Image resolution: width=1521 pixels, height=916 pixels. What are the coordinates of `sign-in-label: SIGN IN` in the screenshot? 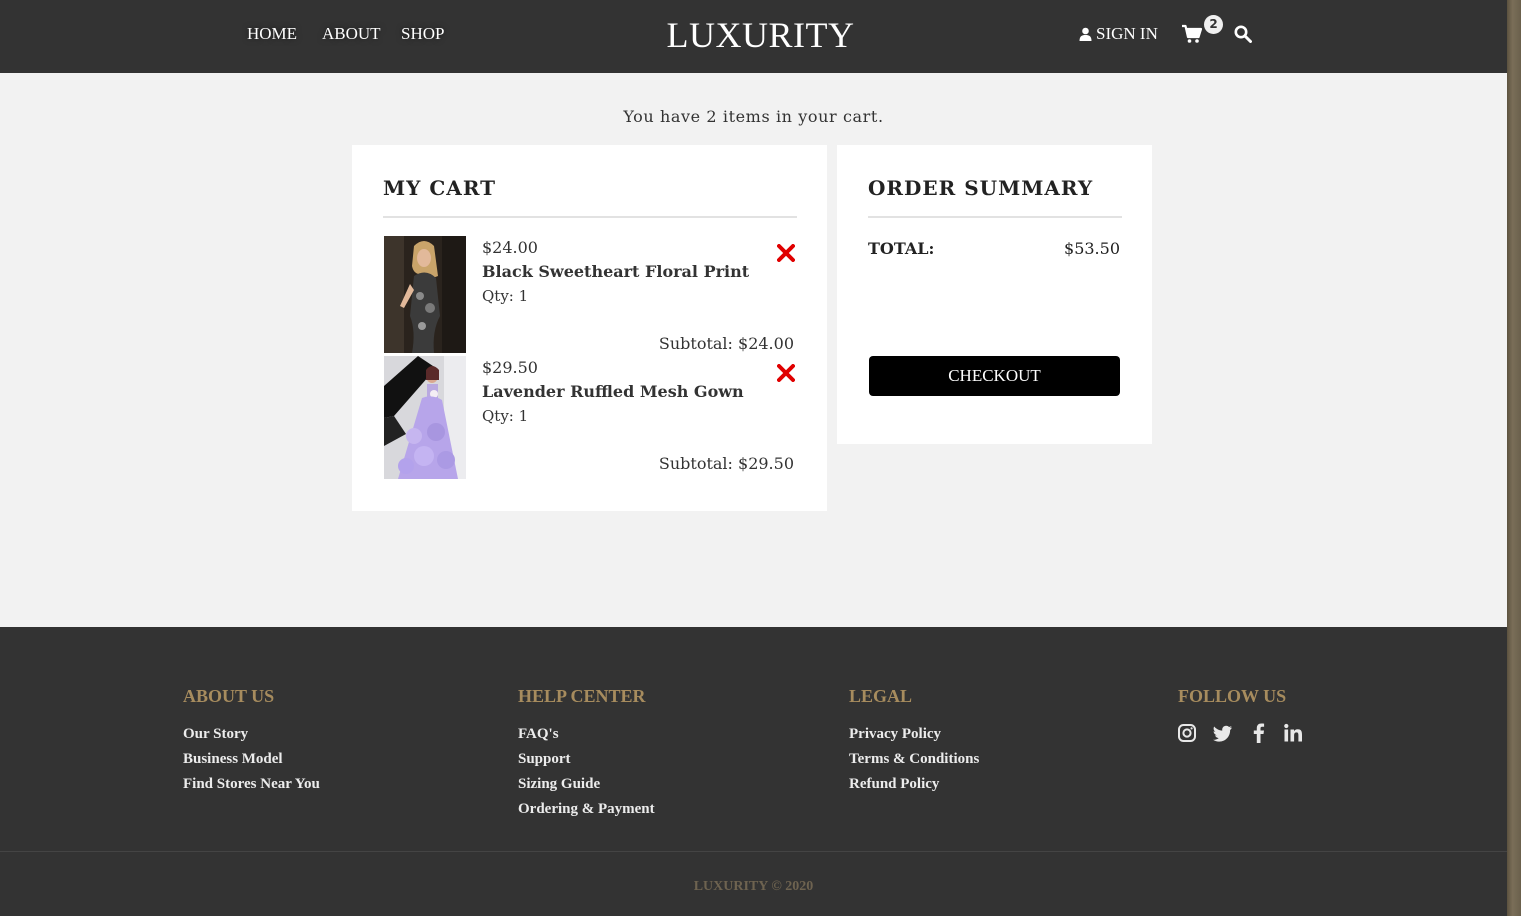 It's located at (1127, 33).